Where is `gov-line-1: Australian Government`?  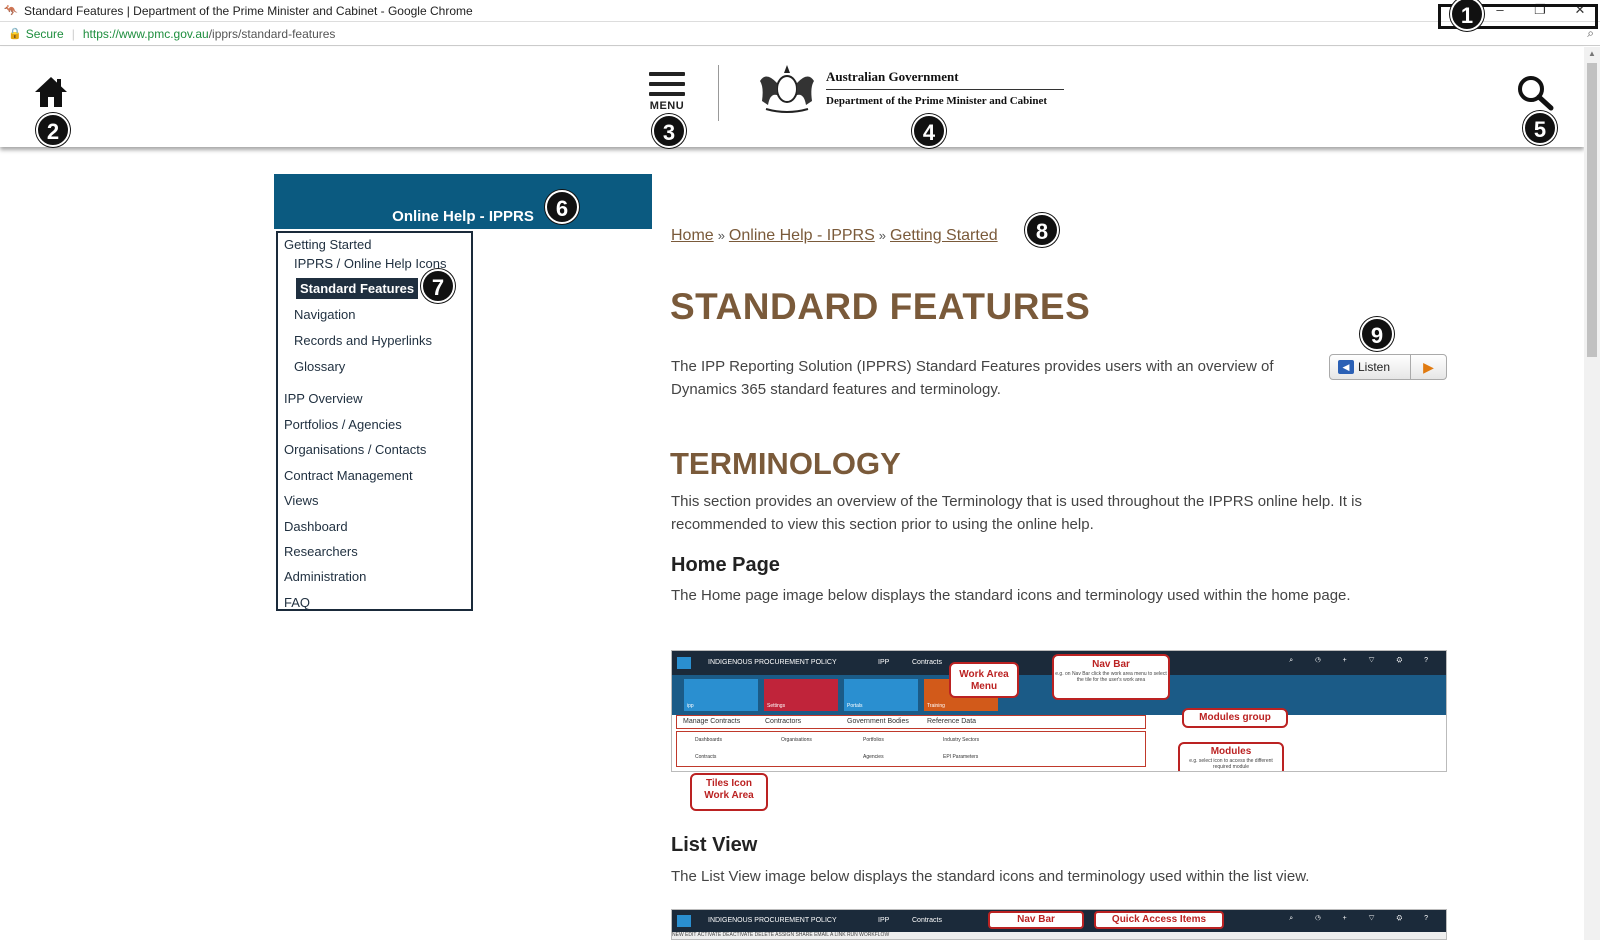
gov-line-1: Australian Government is located at coordinates (945, 79).